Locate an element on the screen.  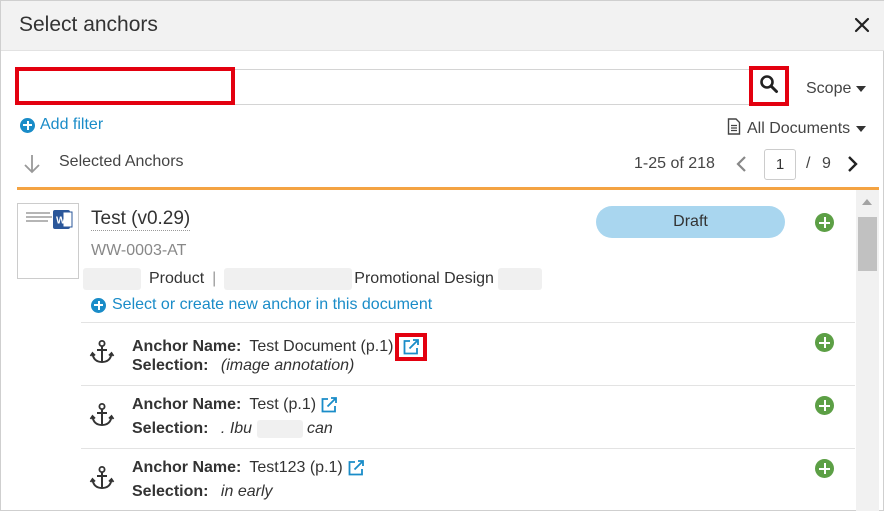
anchor-name: Test (p.1) is located at coordinates (283, 404).